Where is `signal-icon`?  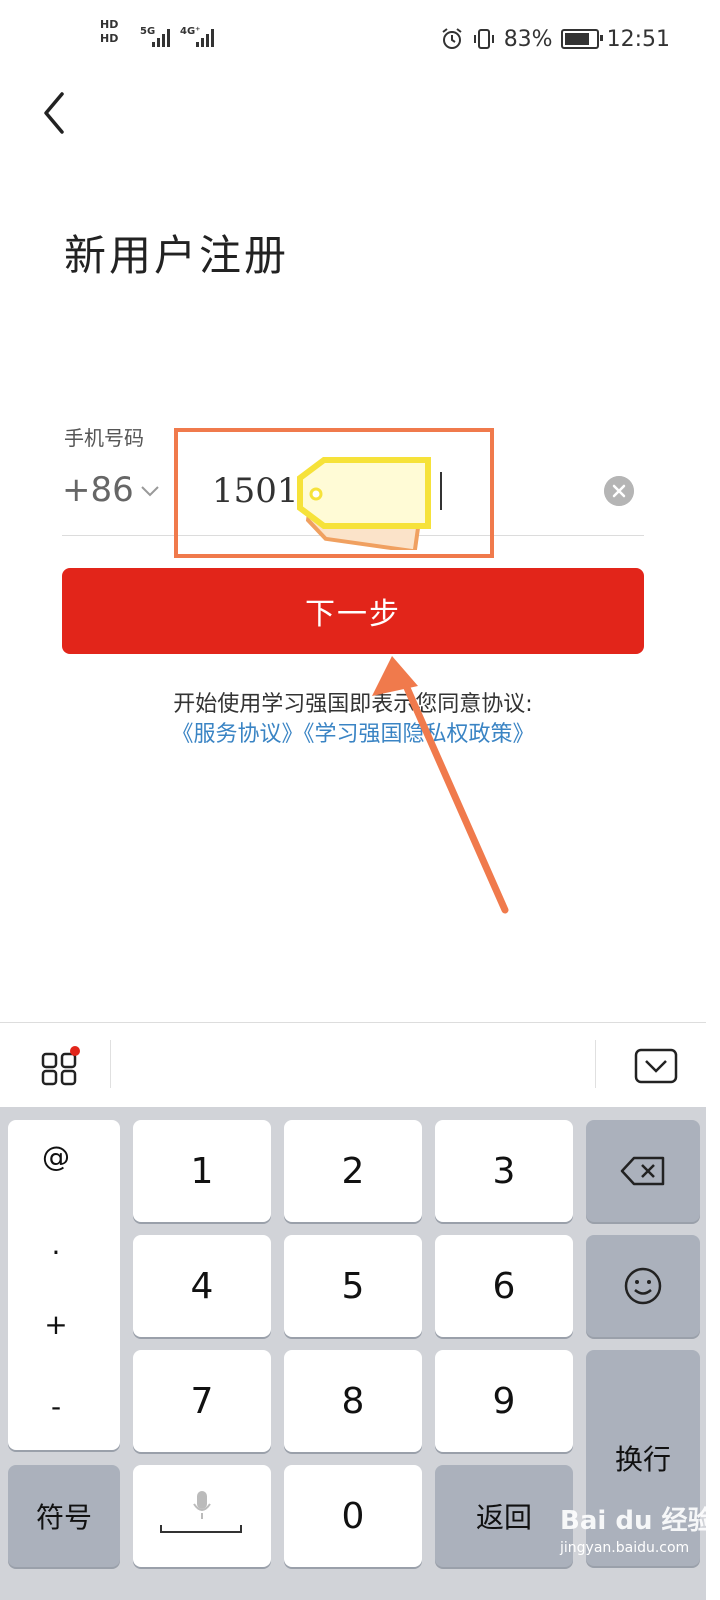
signal-icon is located at coordinates (161, 38).